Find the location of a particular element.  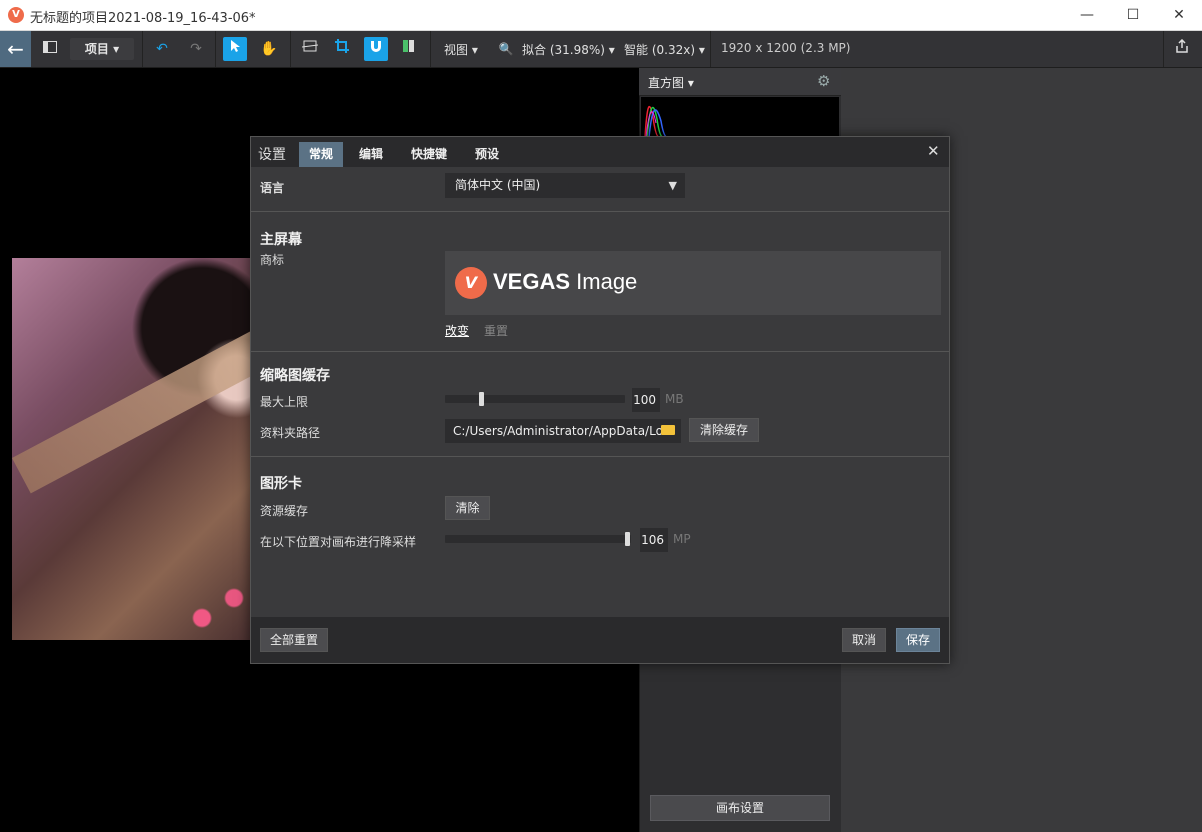

downsample-unit: MP is located at coordinates (682, 539).